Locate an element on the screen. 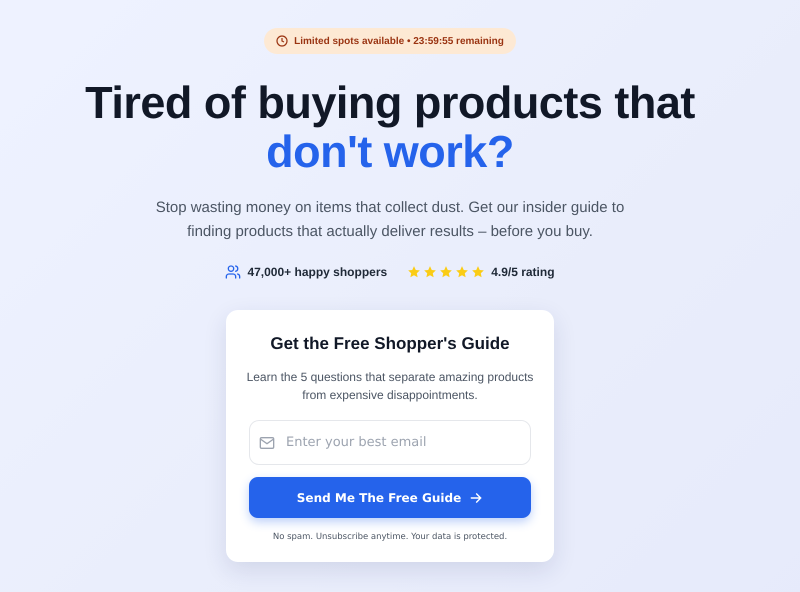 This screenshot has height=592, width=800. headline: Tired of buying products that is located at coordinates (390, 102).